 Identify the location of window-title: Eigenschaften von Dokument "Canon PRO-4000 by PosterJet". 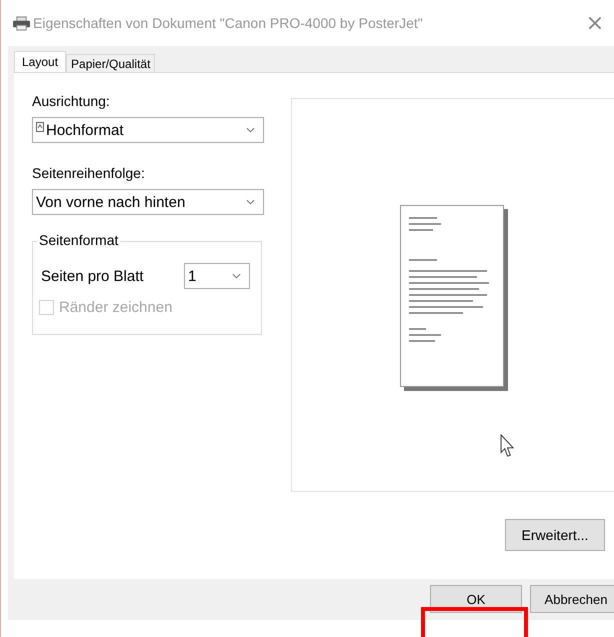
(228, 23).